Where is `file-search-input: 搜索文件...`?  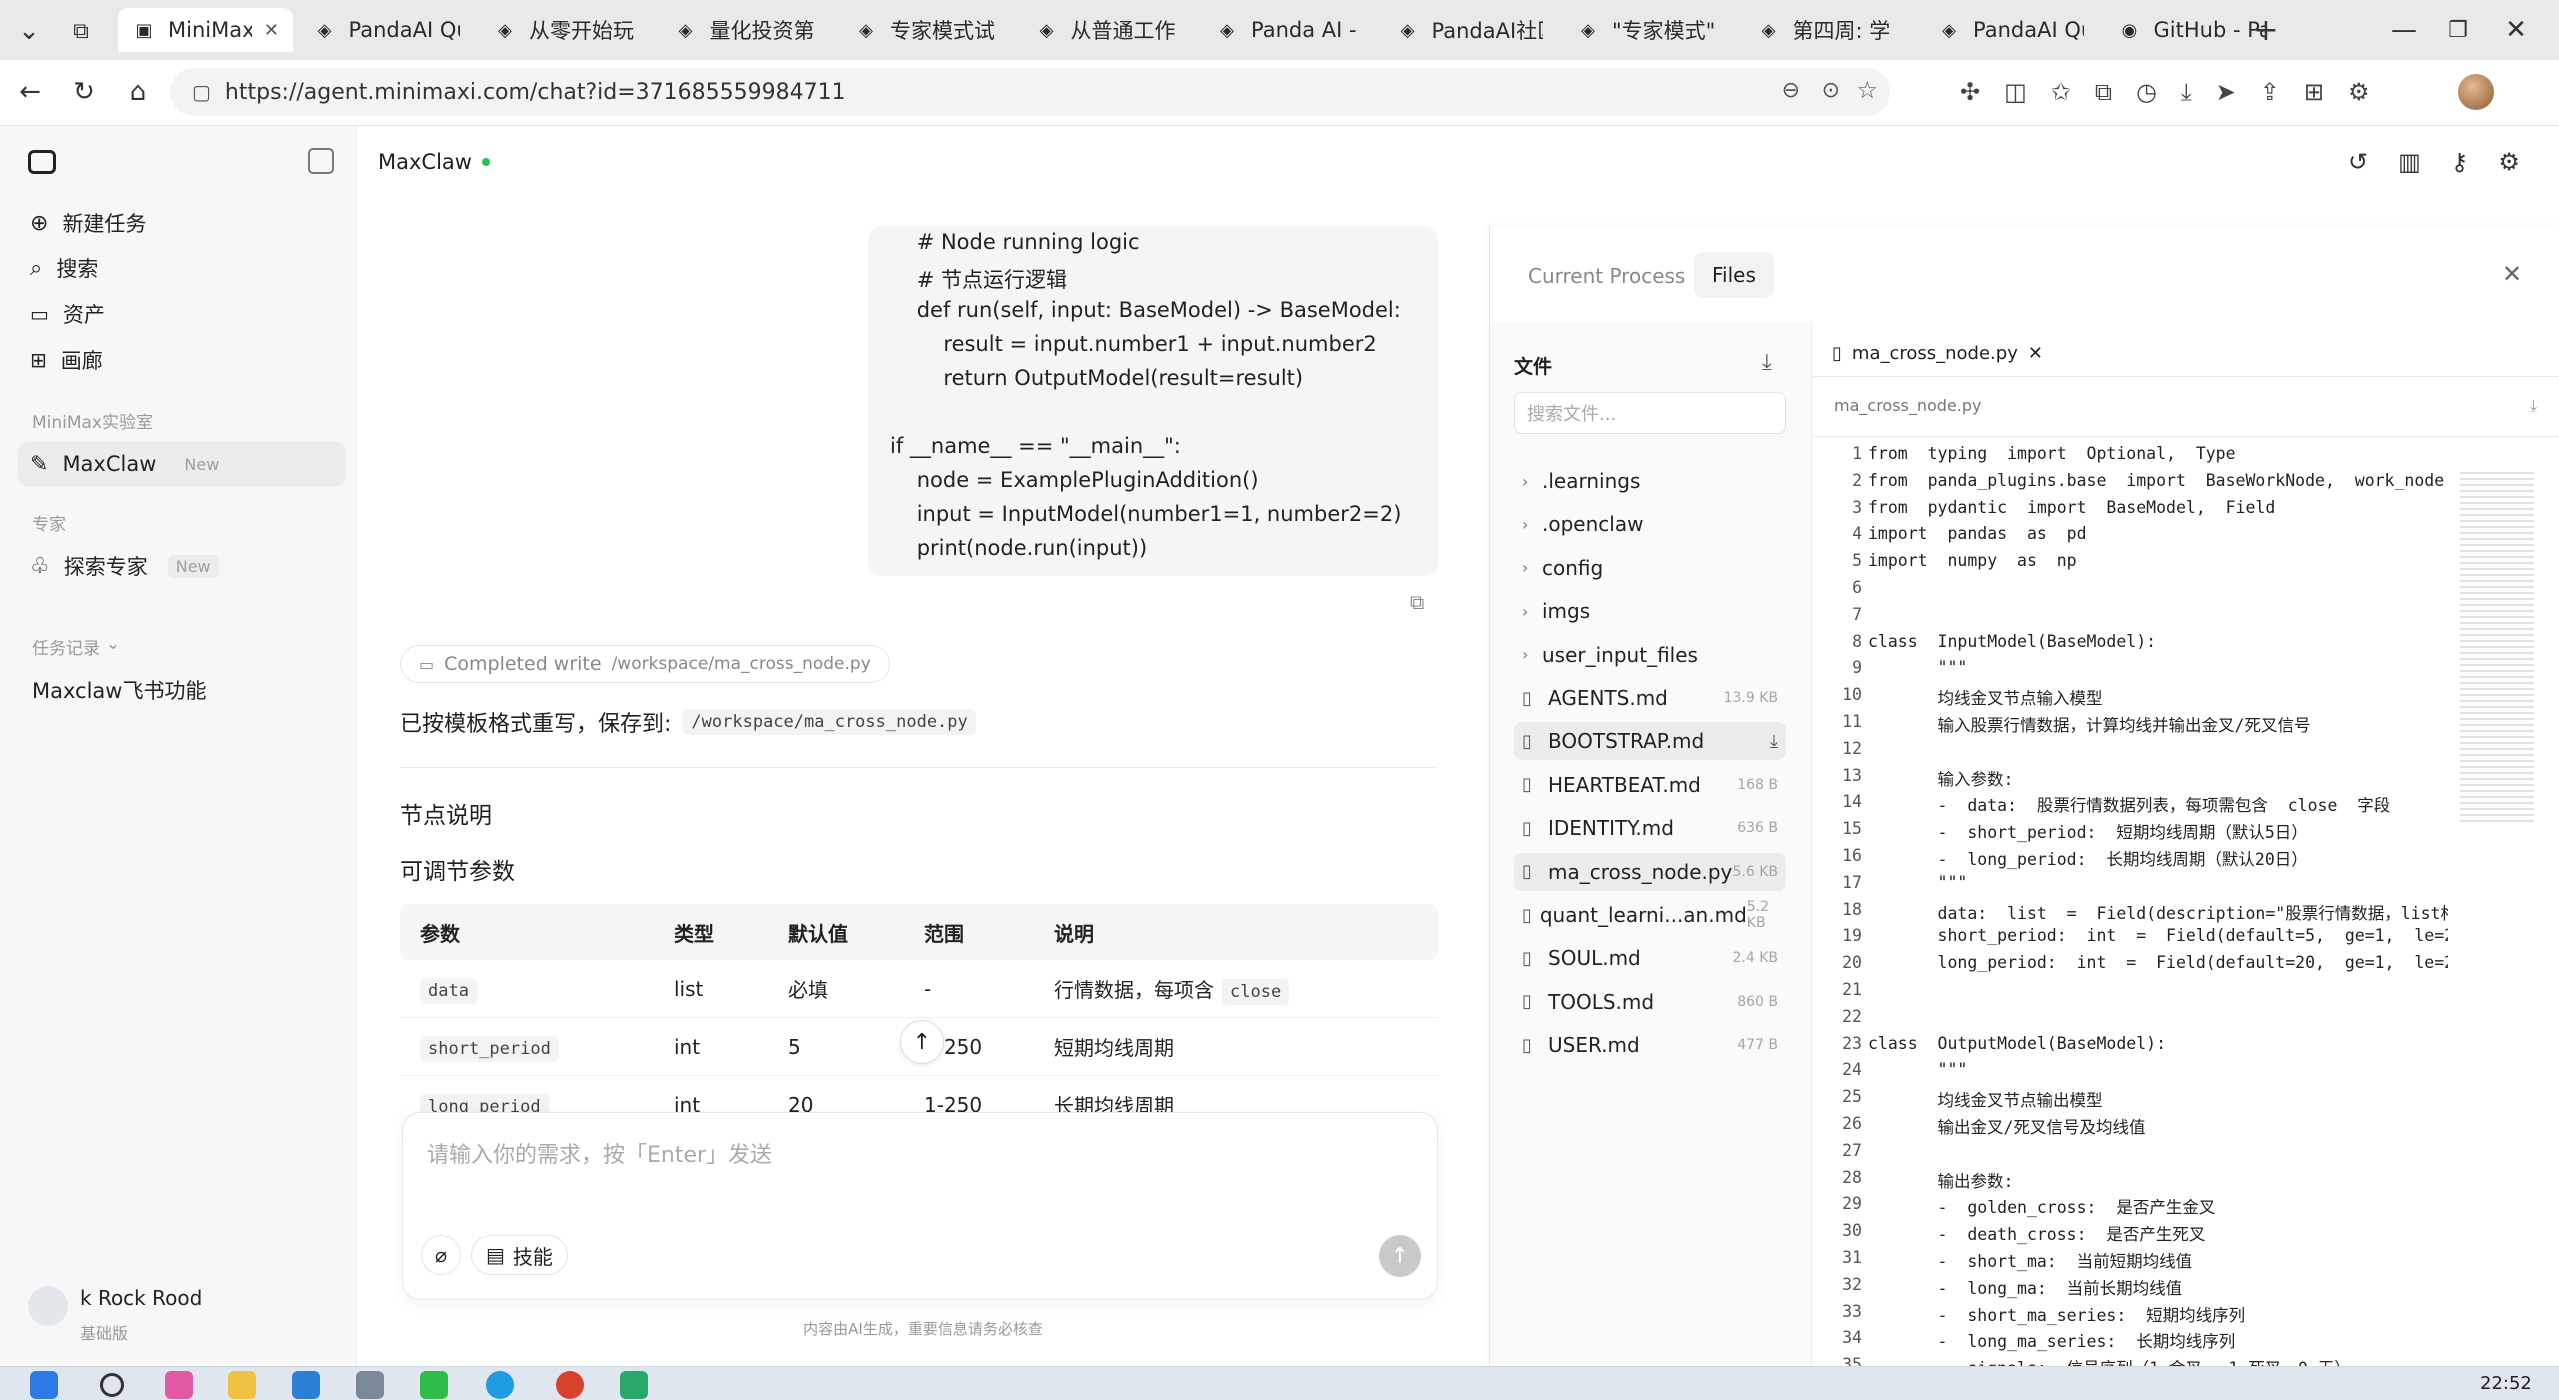
file-search-input: 搜索文件... is located at coordinates (1650, 413).